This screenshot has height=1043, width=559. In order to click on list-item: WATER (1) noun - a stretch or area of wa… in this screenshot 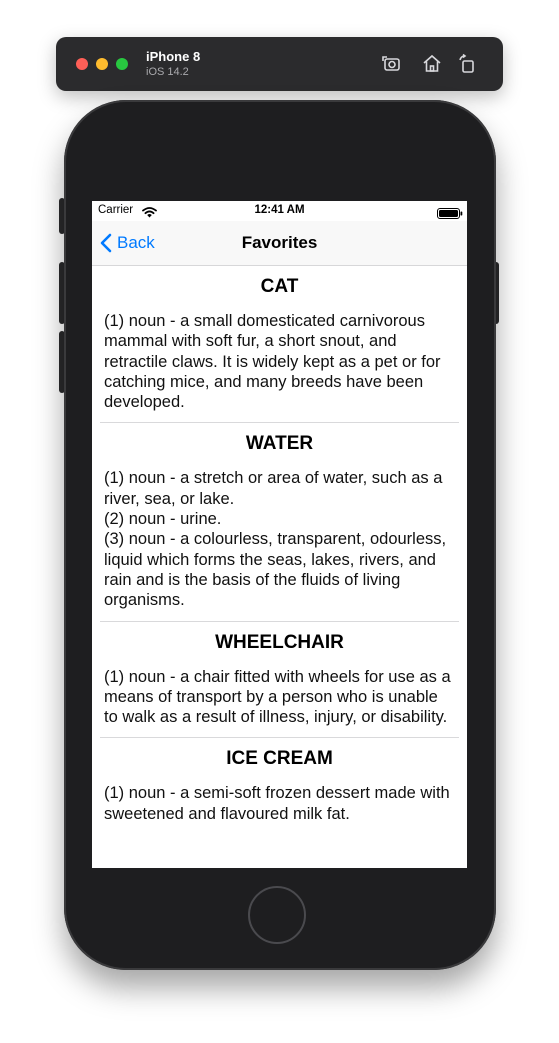, I will do `click(279, 520)`.